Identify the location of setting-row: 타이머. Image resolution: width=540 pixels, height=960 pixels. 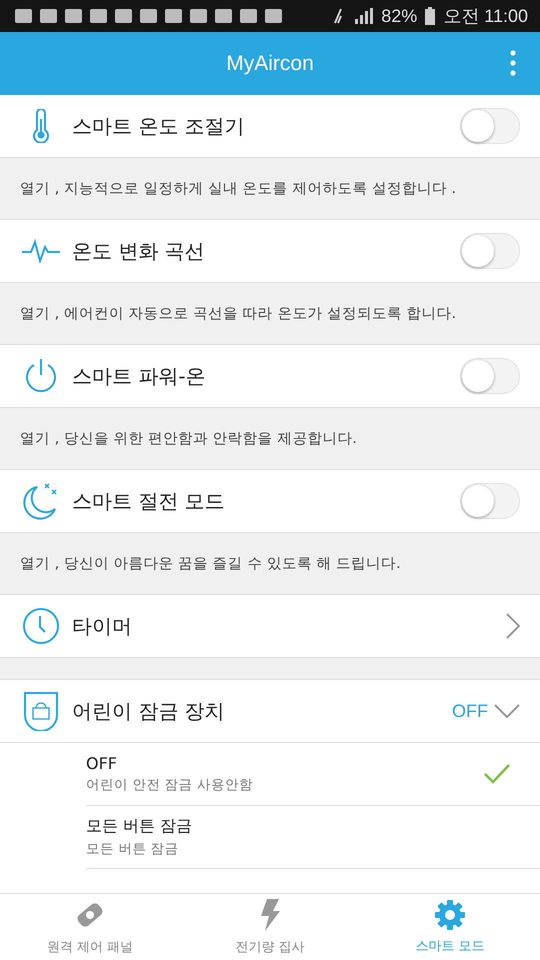
(270, 626).